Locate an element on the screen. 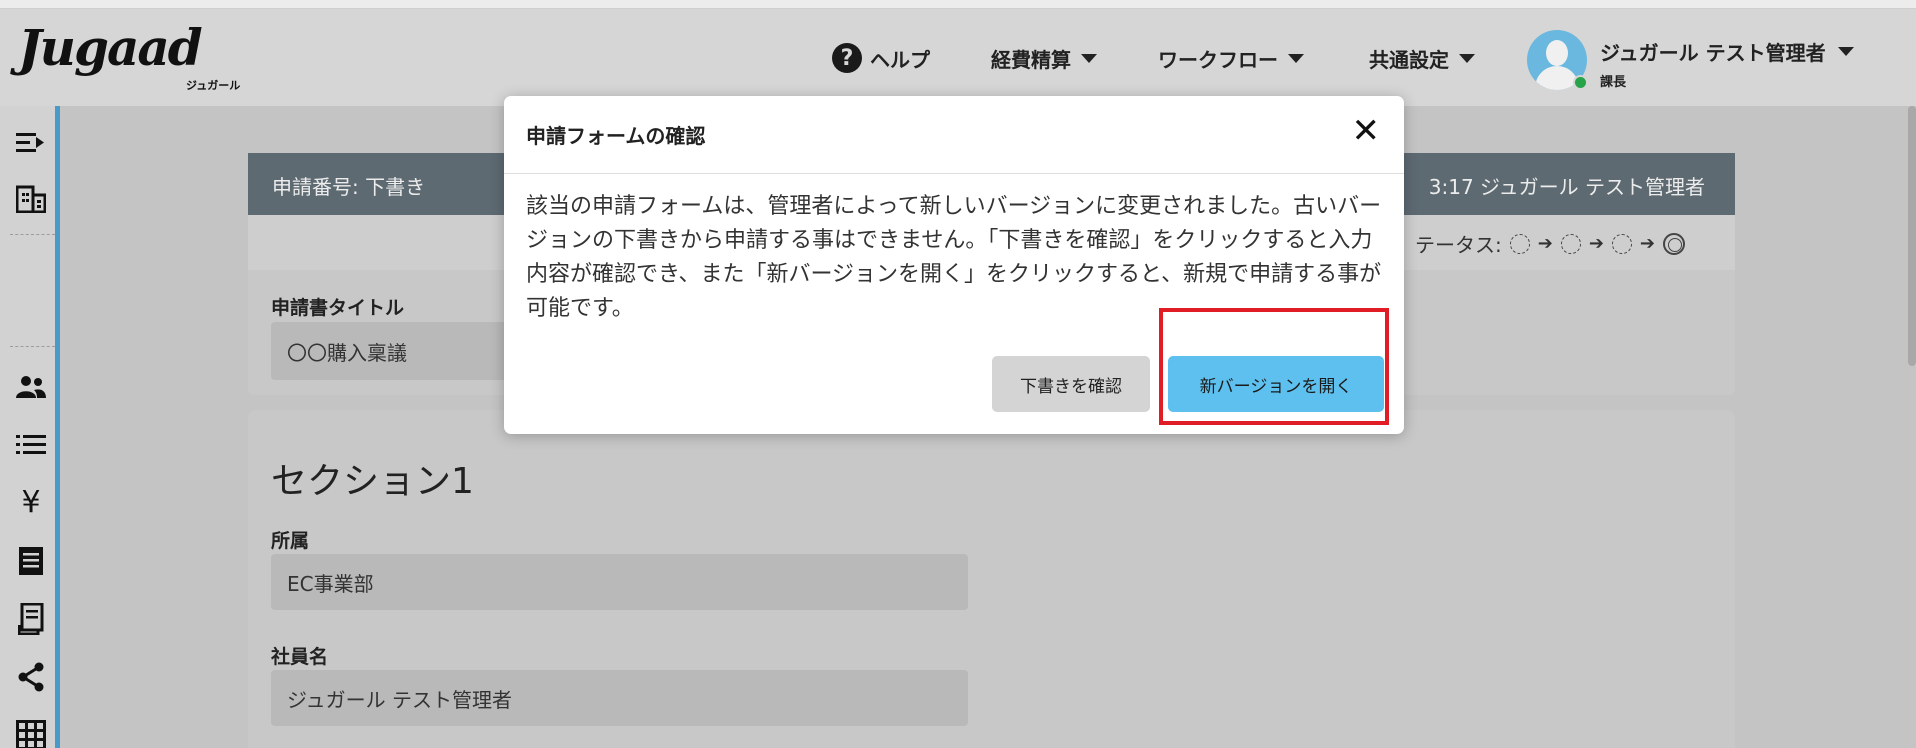  nav-expense: 経費精算 is located at coordinates (1044, 58).